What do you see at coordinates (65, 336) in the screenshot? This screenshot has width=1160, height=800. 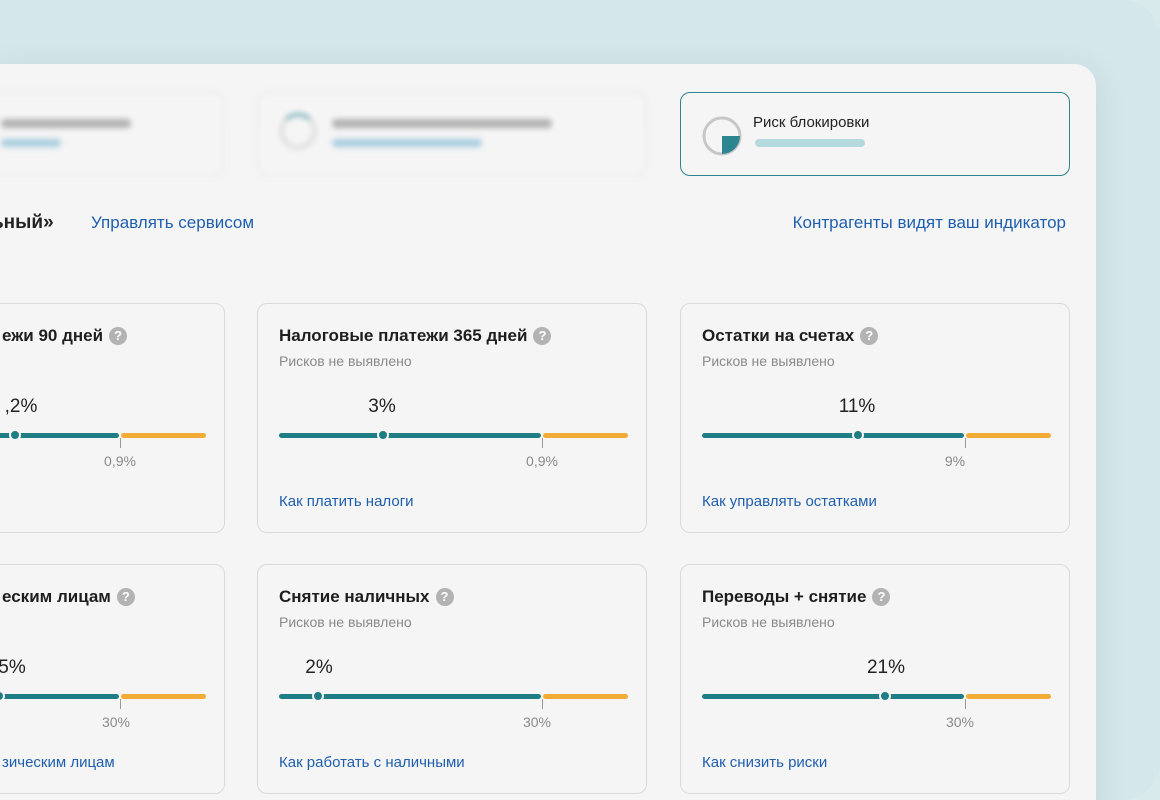 I see `card-title: ежи 90 дней?` at bounding box center [65, 336].